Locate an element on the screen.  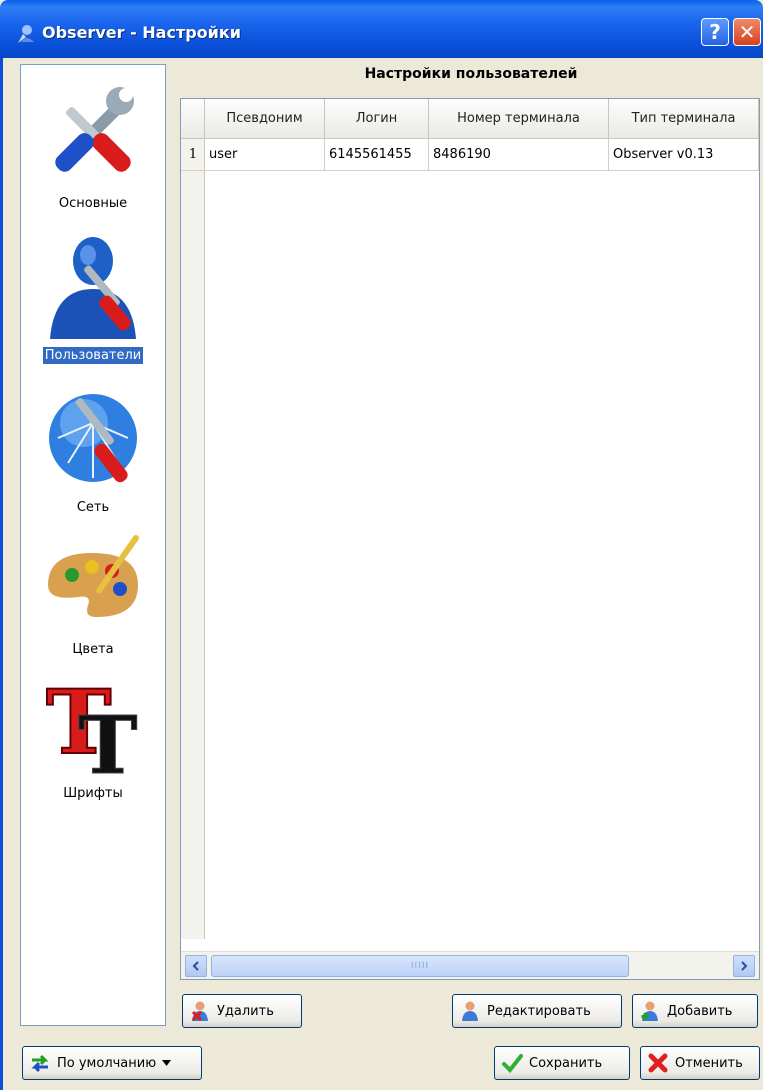
network-globe-icon is located at coordinates (93, 438).